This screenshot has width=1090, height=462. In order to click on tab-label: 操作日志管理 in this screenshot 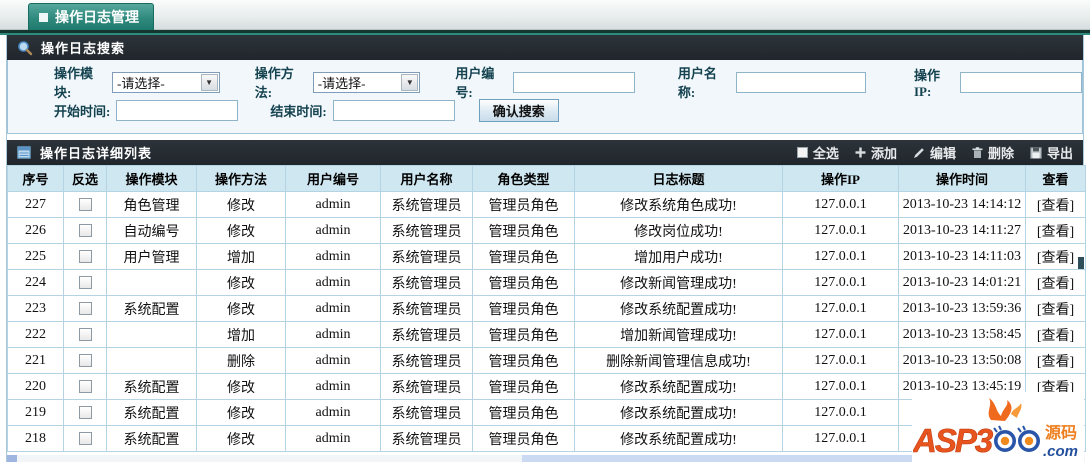, I will do `click(97, 18)`.